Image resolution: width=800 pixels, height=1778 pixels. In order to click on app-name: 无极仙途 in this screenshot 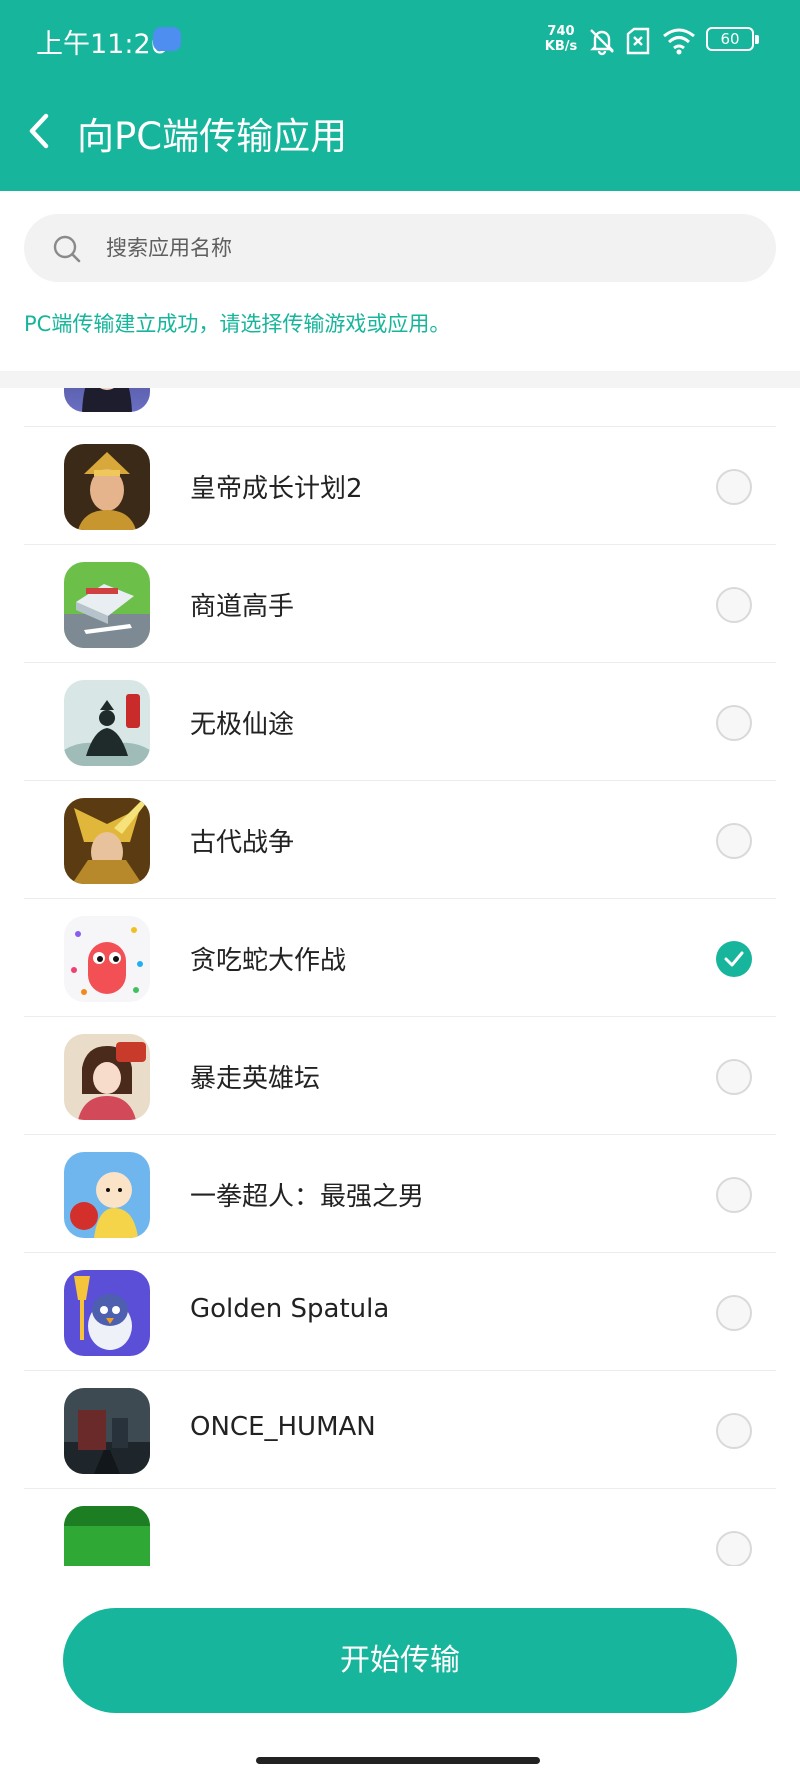, I will do `click(242, 725)`.